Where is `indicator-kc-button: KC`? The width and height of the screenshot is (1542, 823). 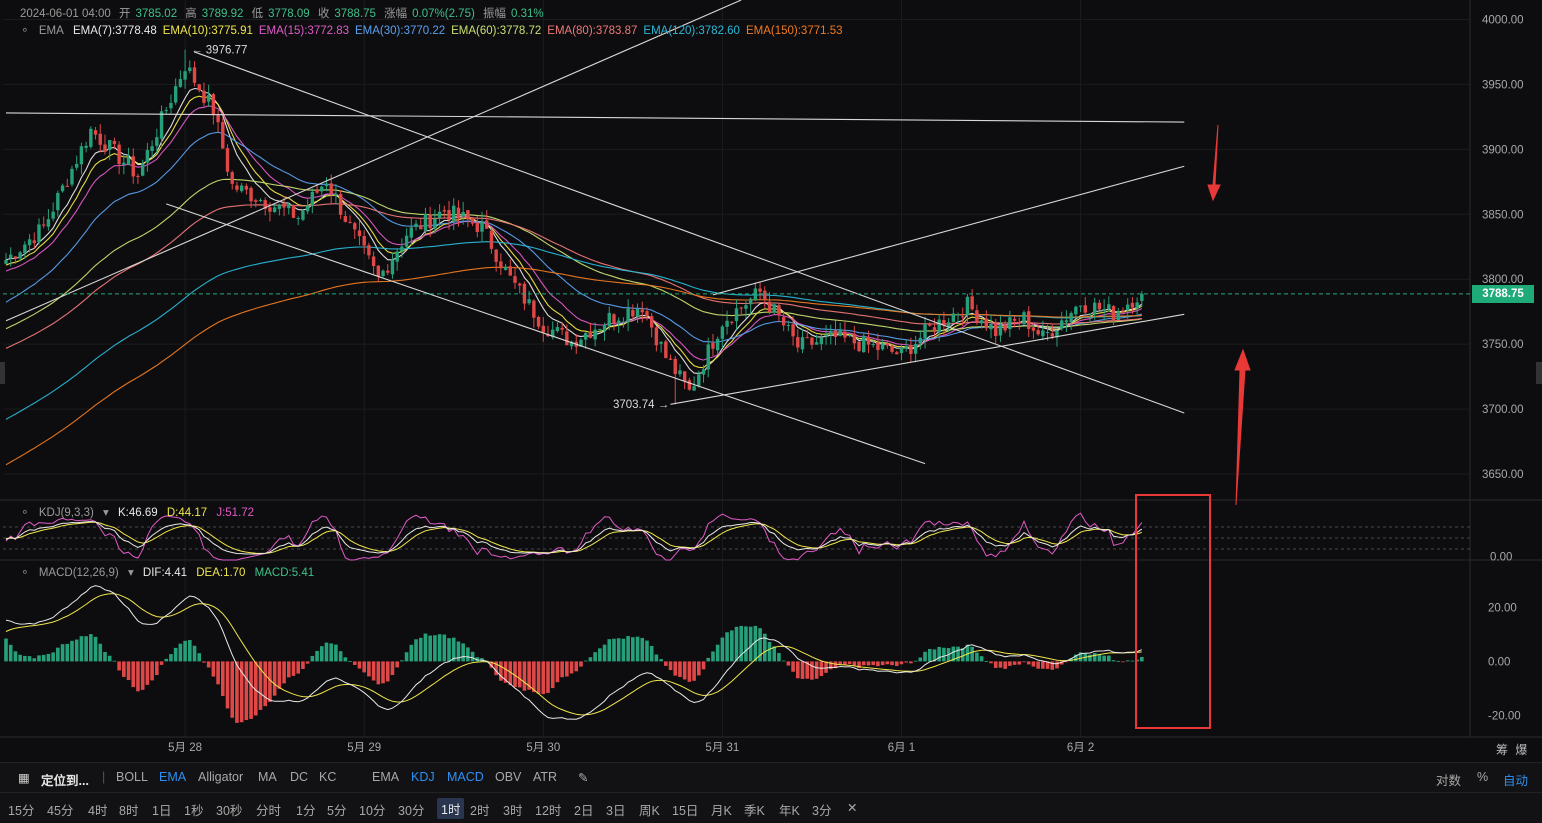 indicator-kc-button: KC is located at coordinates (327, 777).